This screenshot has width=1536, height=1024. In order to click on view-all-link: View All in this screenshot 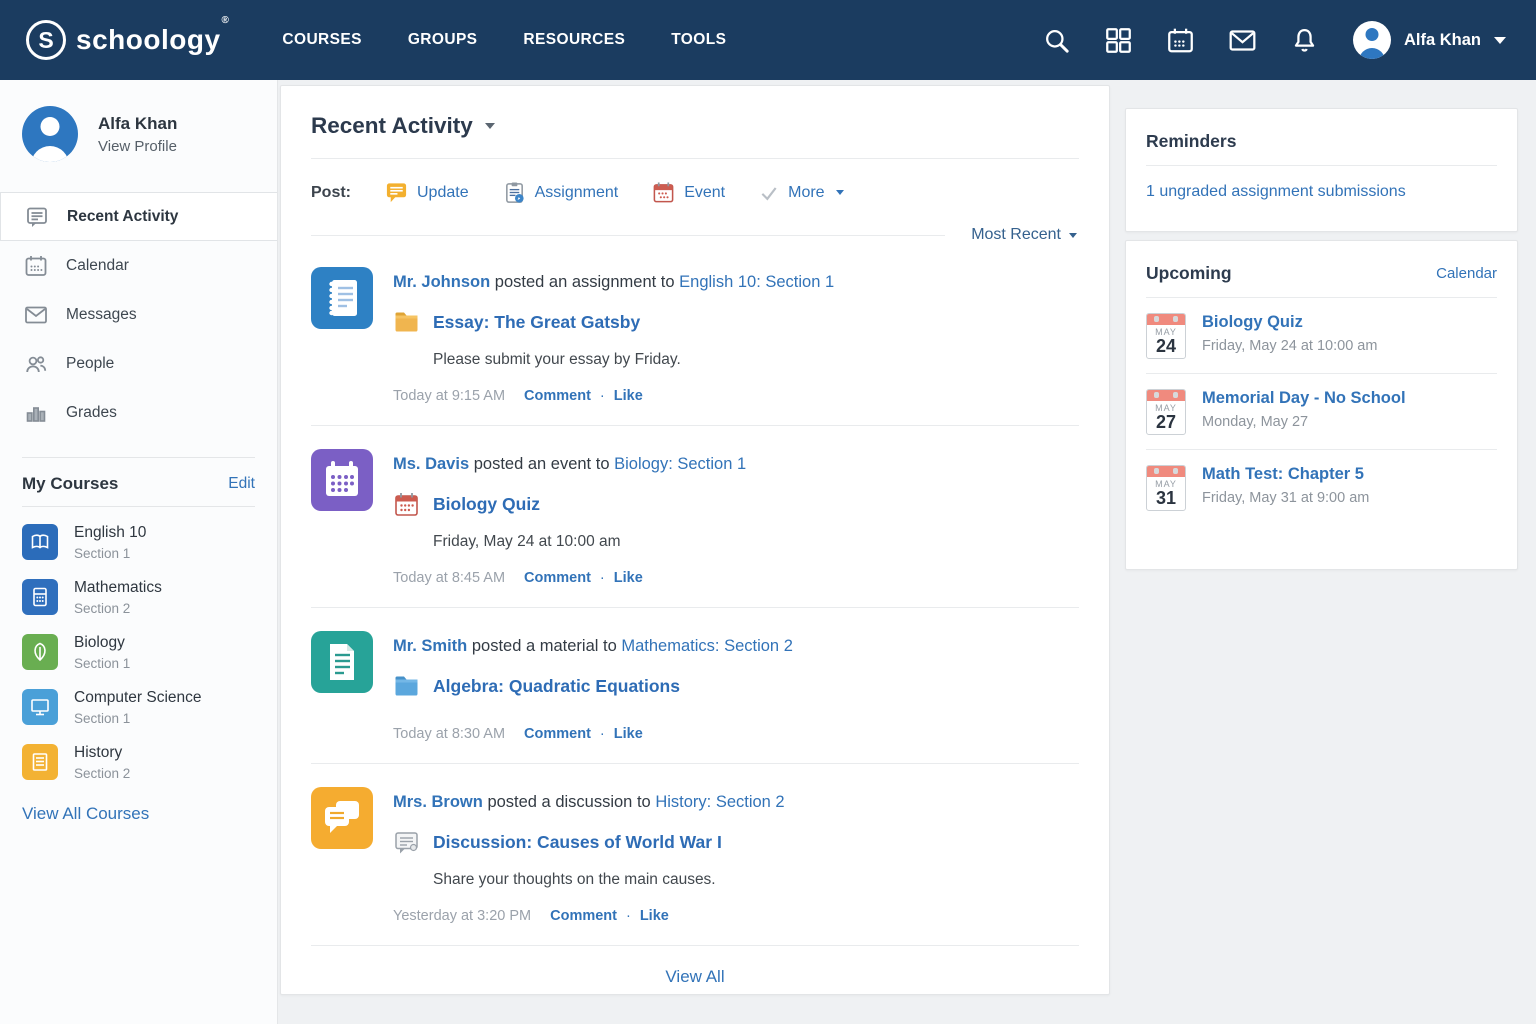, I will do `click(695, 977)`.